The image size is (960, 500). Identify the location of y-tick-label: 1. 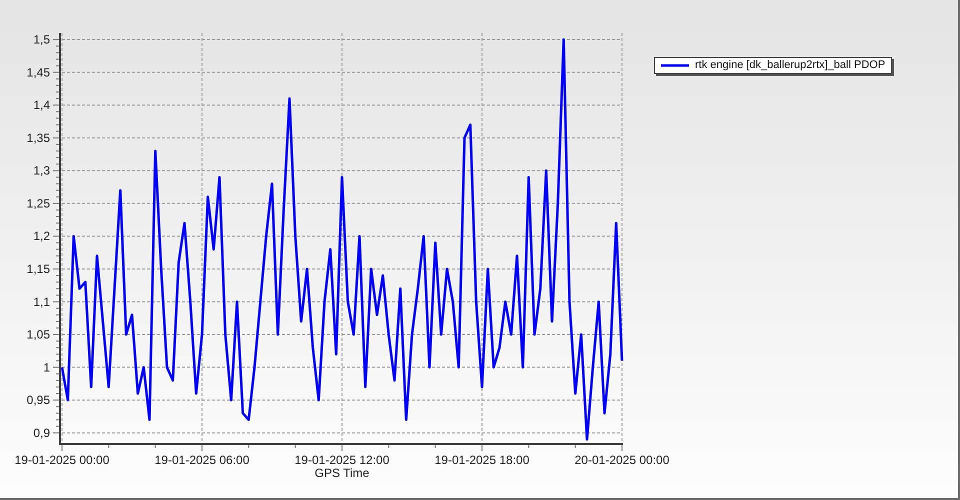
(46, 367).